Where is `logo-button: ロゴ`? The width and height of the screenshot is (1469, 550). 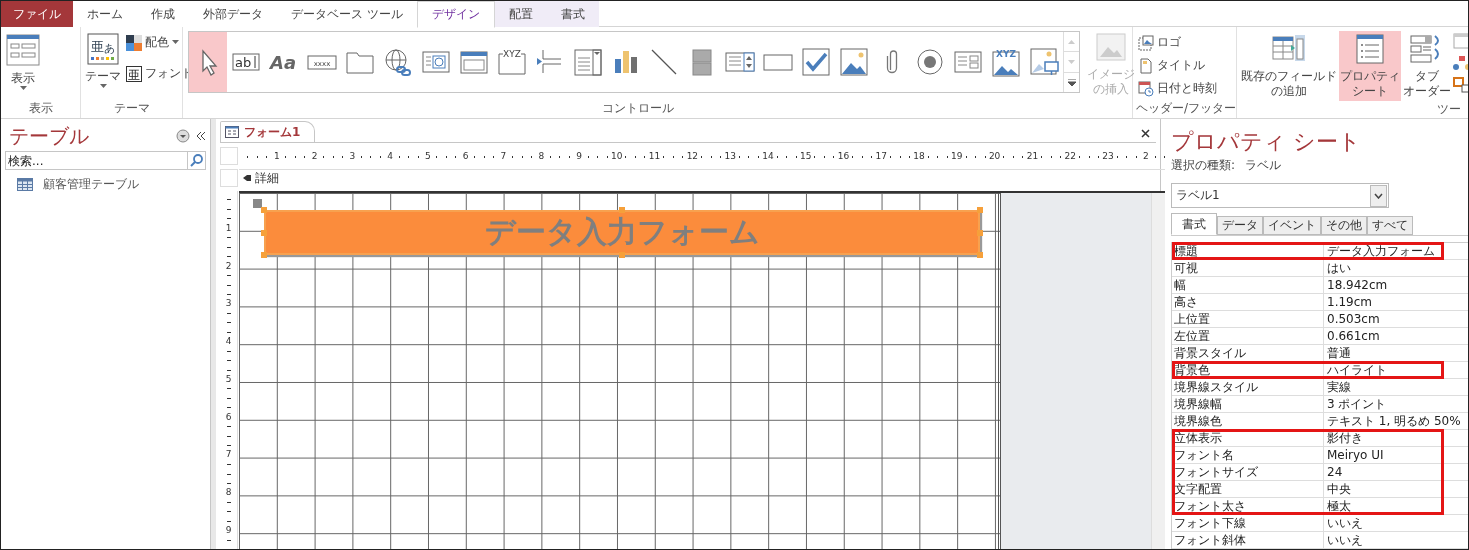 logo-button: ロゴ is located at coordinates (1177, 42).